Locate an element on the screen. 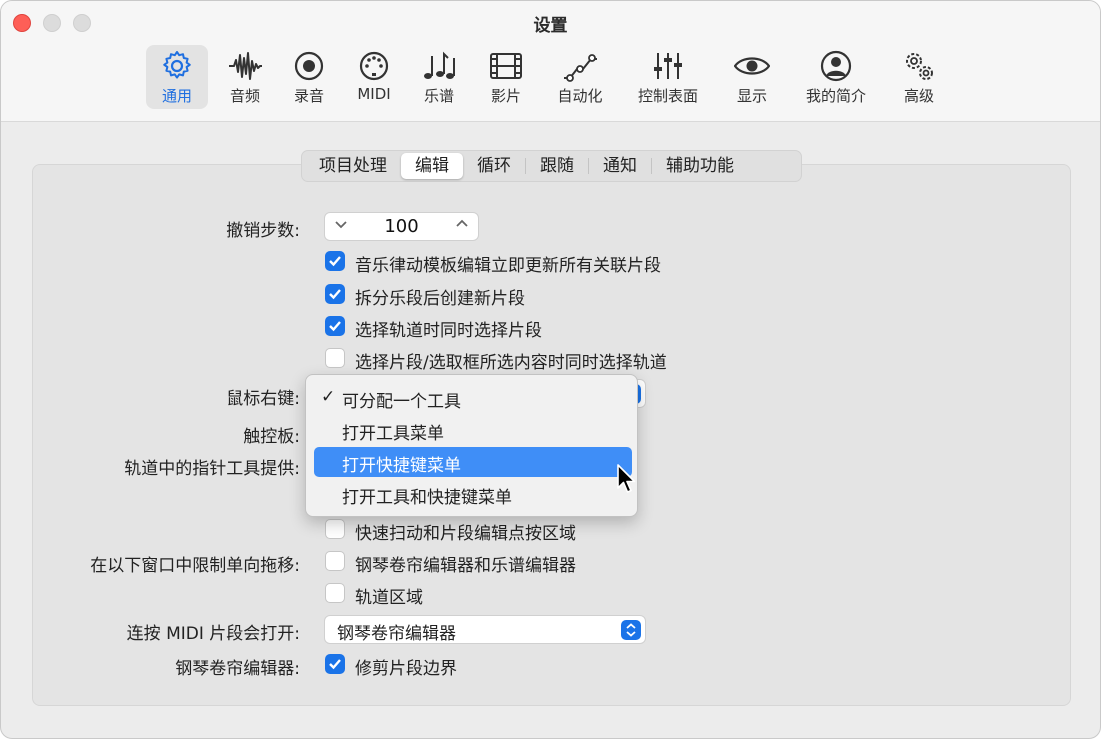 This screenshot has height=739, width=1101. automation-curve-icon is located at coordinates (580, 68).